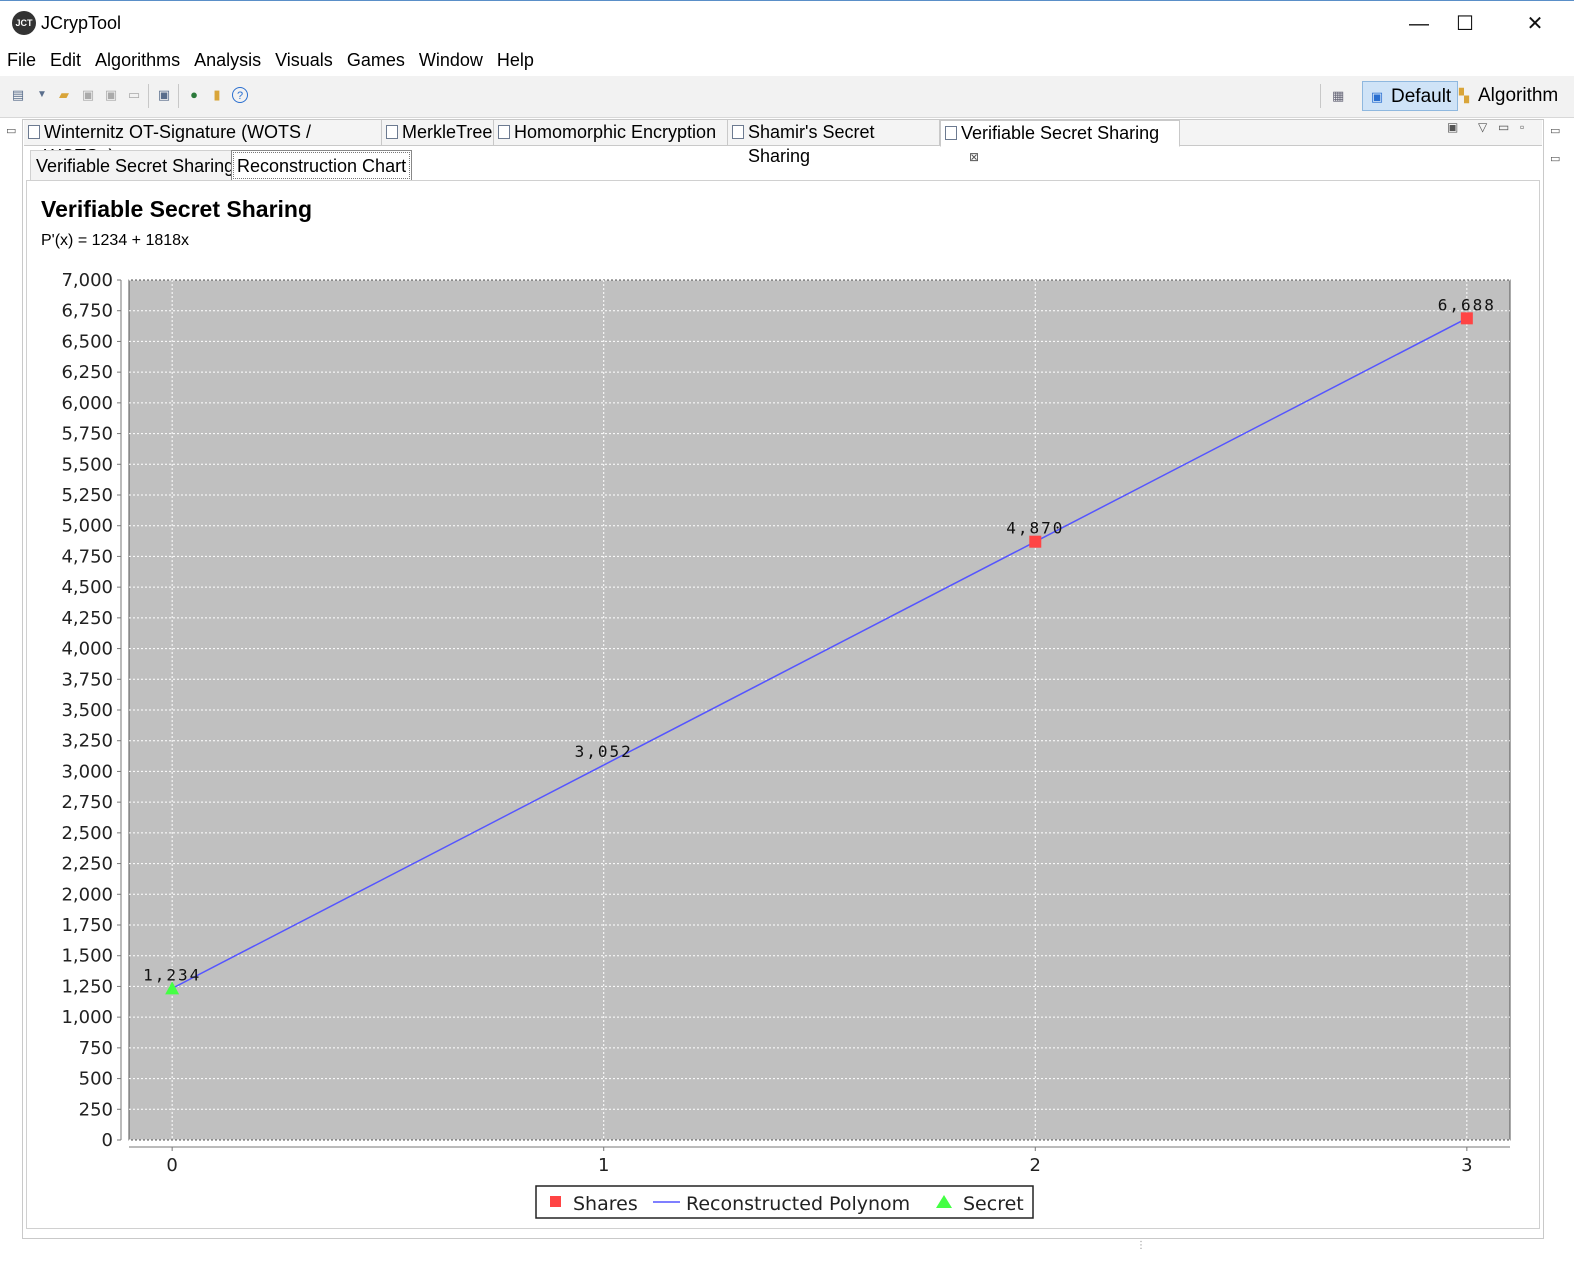 This screenshot has width=1574, height=1264. Describe the element at coordinates (172, 974) in the screenshot. I see `data-label: 1,234` at that location.